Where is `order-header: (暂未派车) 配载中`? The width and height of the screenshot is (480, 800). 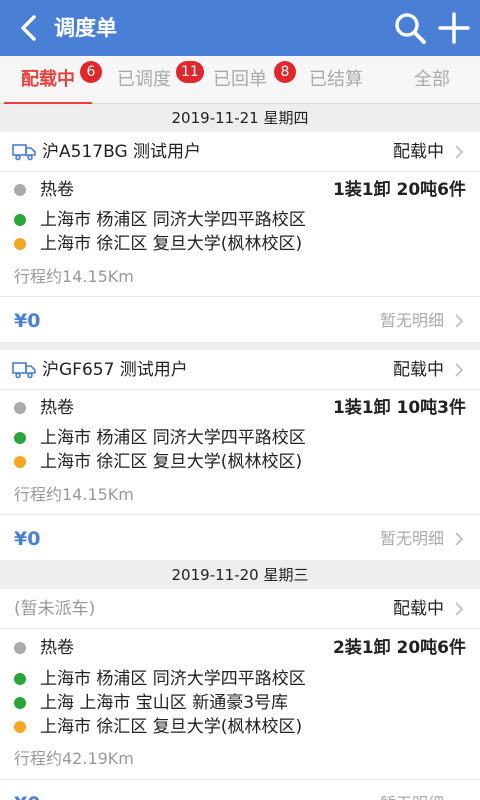 order-header: (暂未派车) 配载中 is located at coordinates (240, 609).